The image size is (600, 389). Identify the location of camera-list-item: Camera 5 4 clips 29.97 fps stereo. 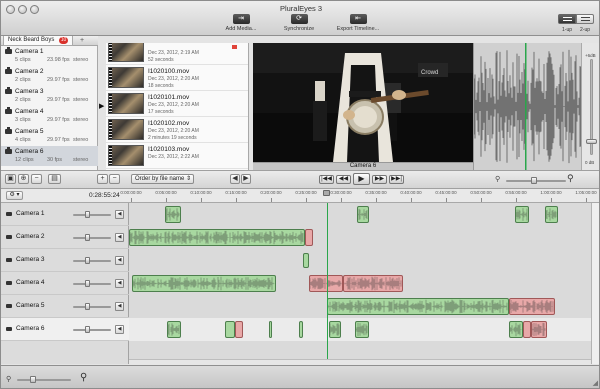
(49, 136).